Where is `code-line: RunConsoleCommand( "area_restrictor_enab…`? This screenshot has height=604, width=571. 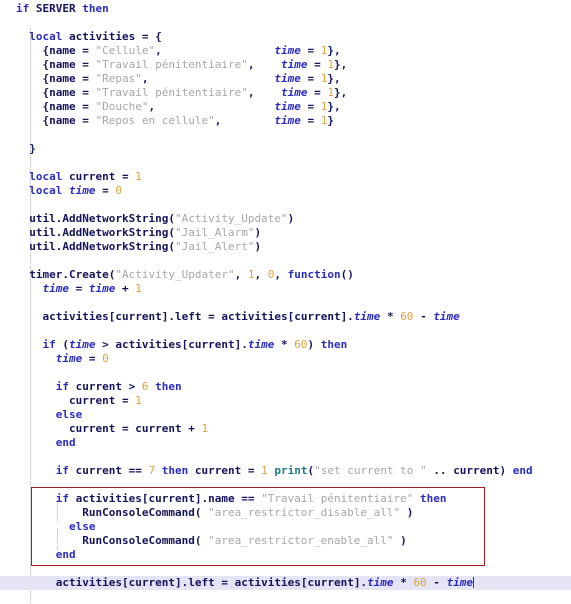 code-line: RunConsoleCommand( "area_restrictor_enab… is located at coordinates (285, 541).